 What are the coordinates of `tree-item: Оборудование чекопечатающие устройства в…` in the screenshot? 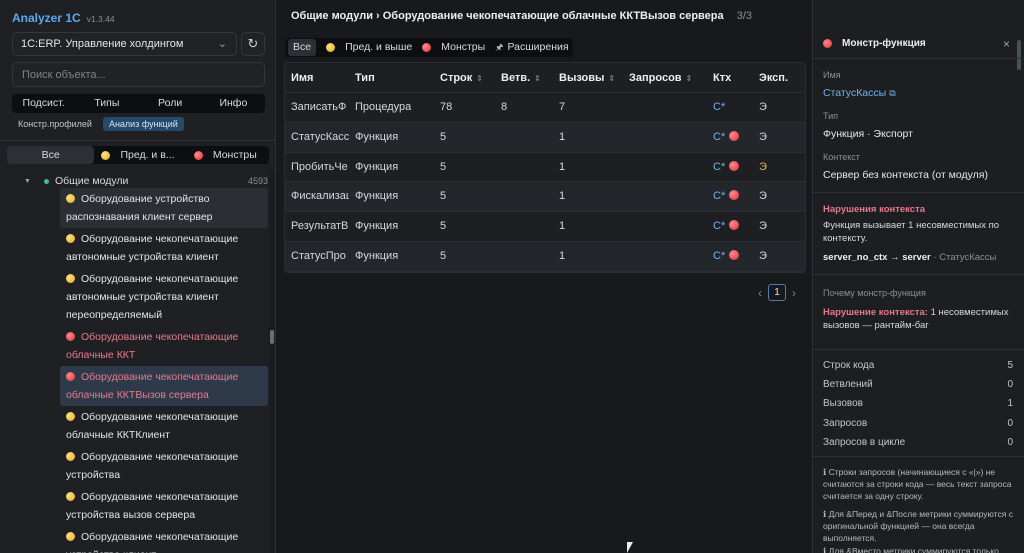 It's located at (164, 506).